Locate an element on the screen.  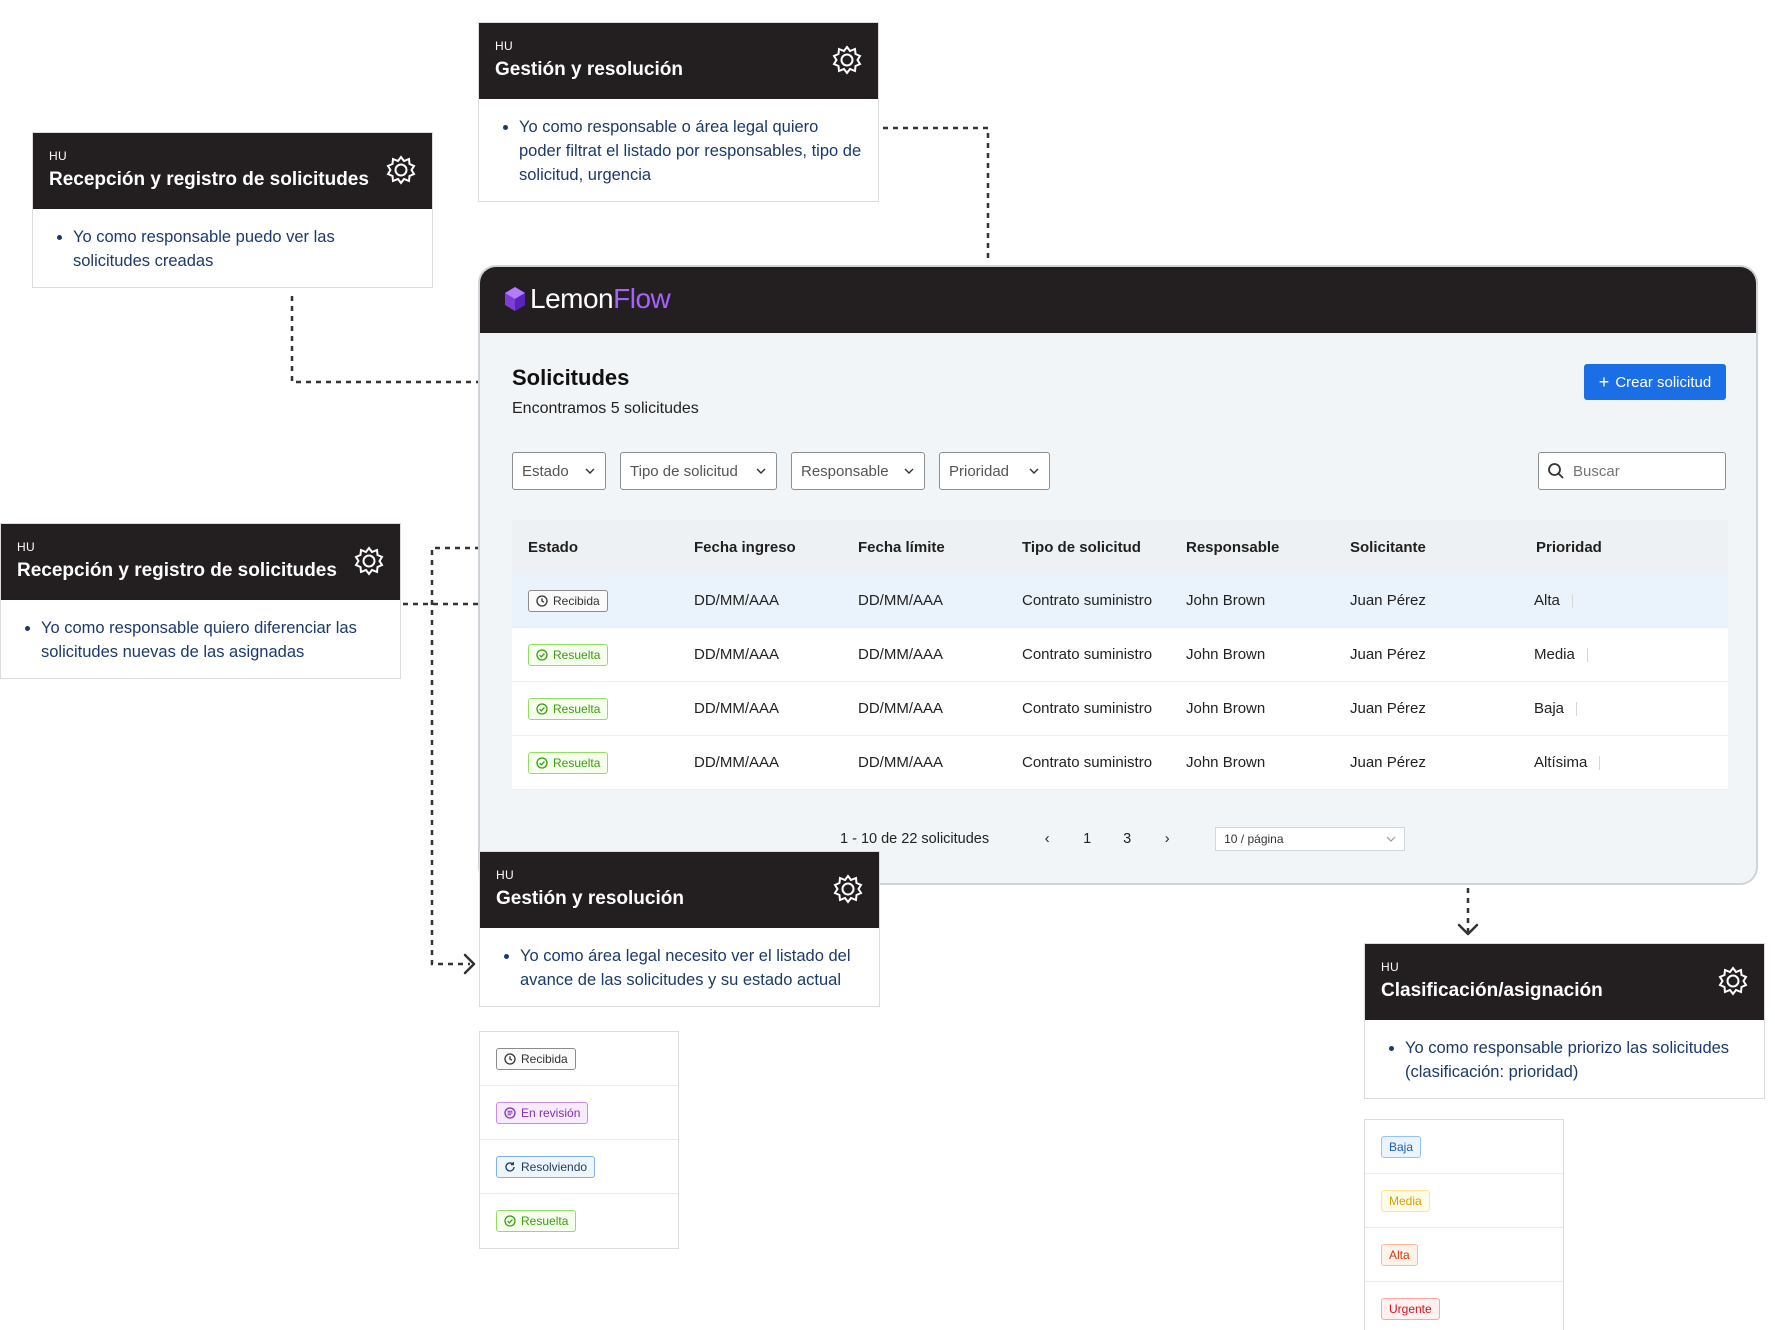
cell-prioridad: Alta is located at coordinates (1610, 600).